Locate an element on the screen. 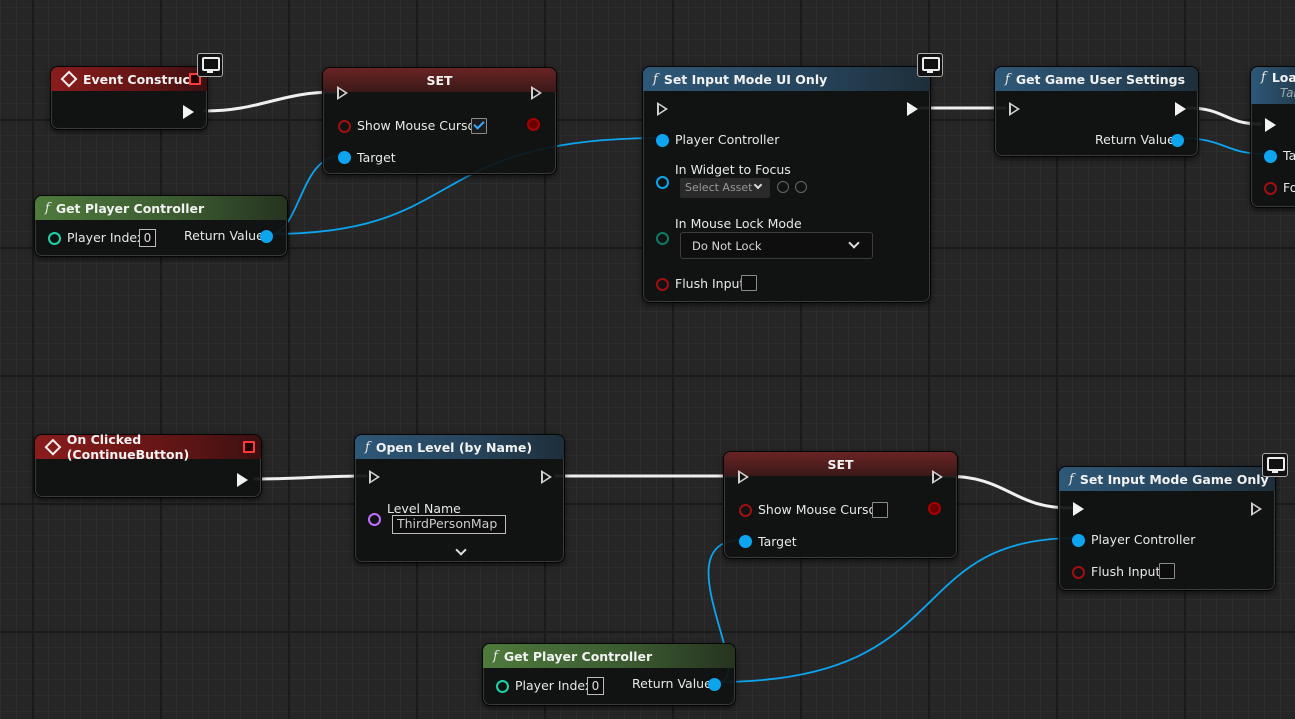  level-name-pin is located at coordinates (374, 519).